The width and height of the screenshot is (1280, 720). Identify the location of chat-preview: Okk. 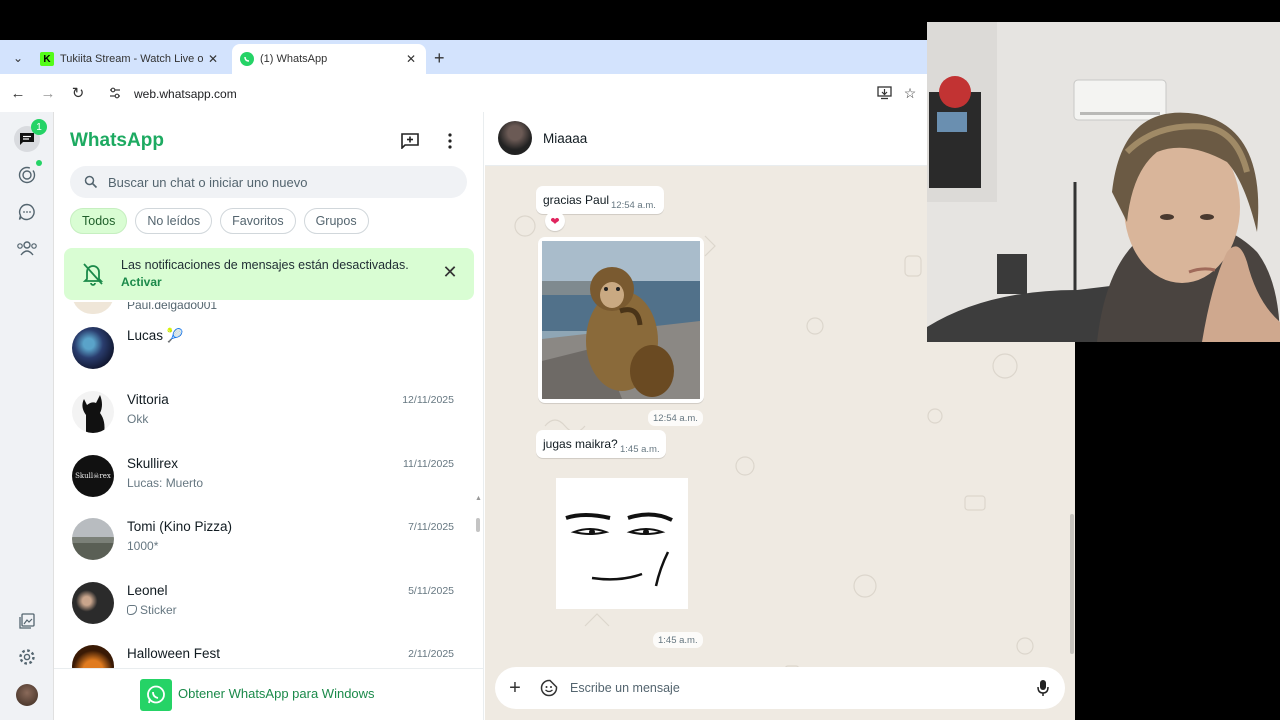
(138, 419).